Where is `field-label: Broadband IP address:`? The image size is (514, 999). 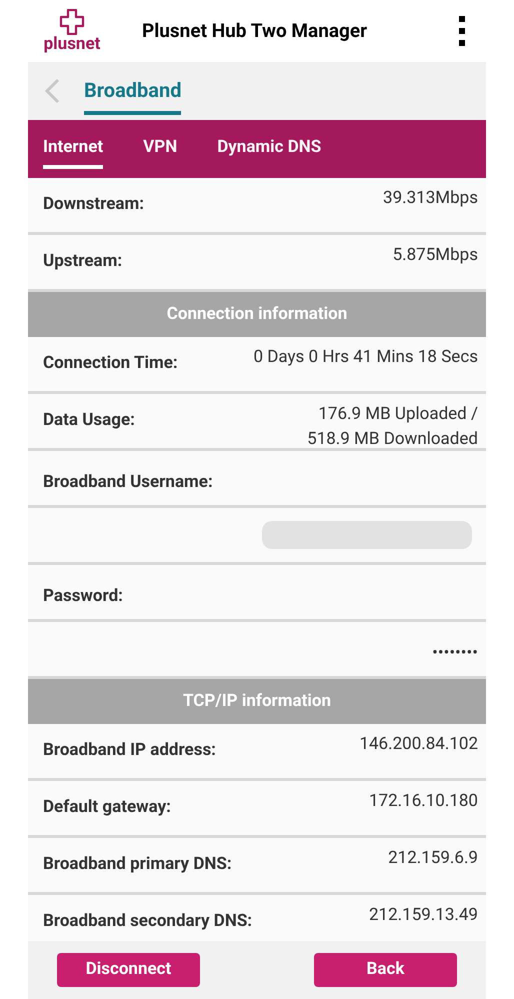
field-label: Broadband IP address: is located at coordinates (129, 750).